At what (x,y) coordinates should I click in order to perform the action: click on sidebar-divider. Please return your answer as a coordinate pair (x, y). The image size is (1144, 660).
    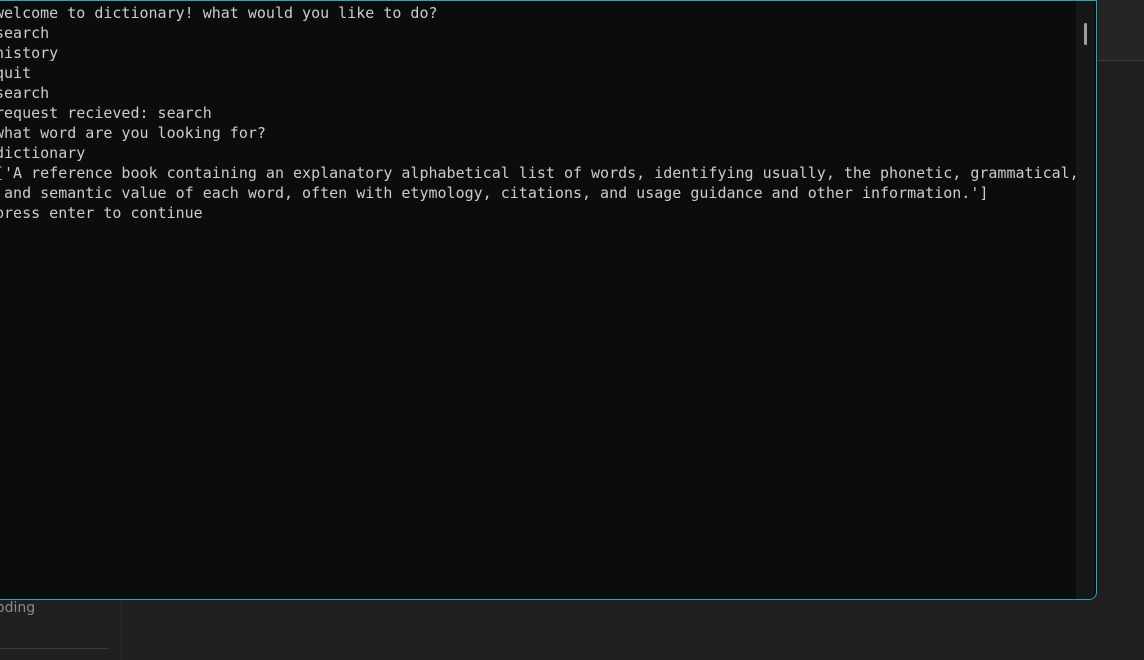
    Looking at the image, I should click on (54, 648).